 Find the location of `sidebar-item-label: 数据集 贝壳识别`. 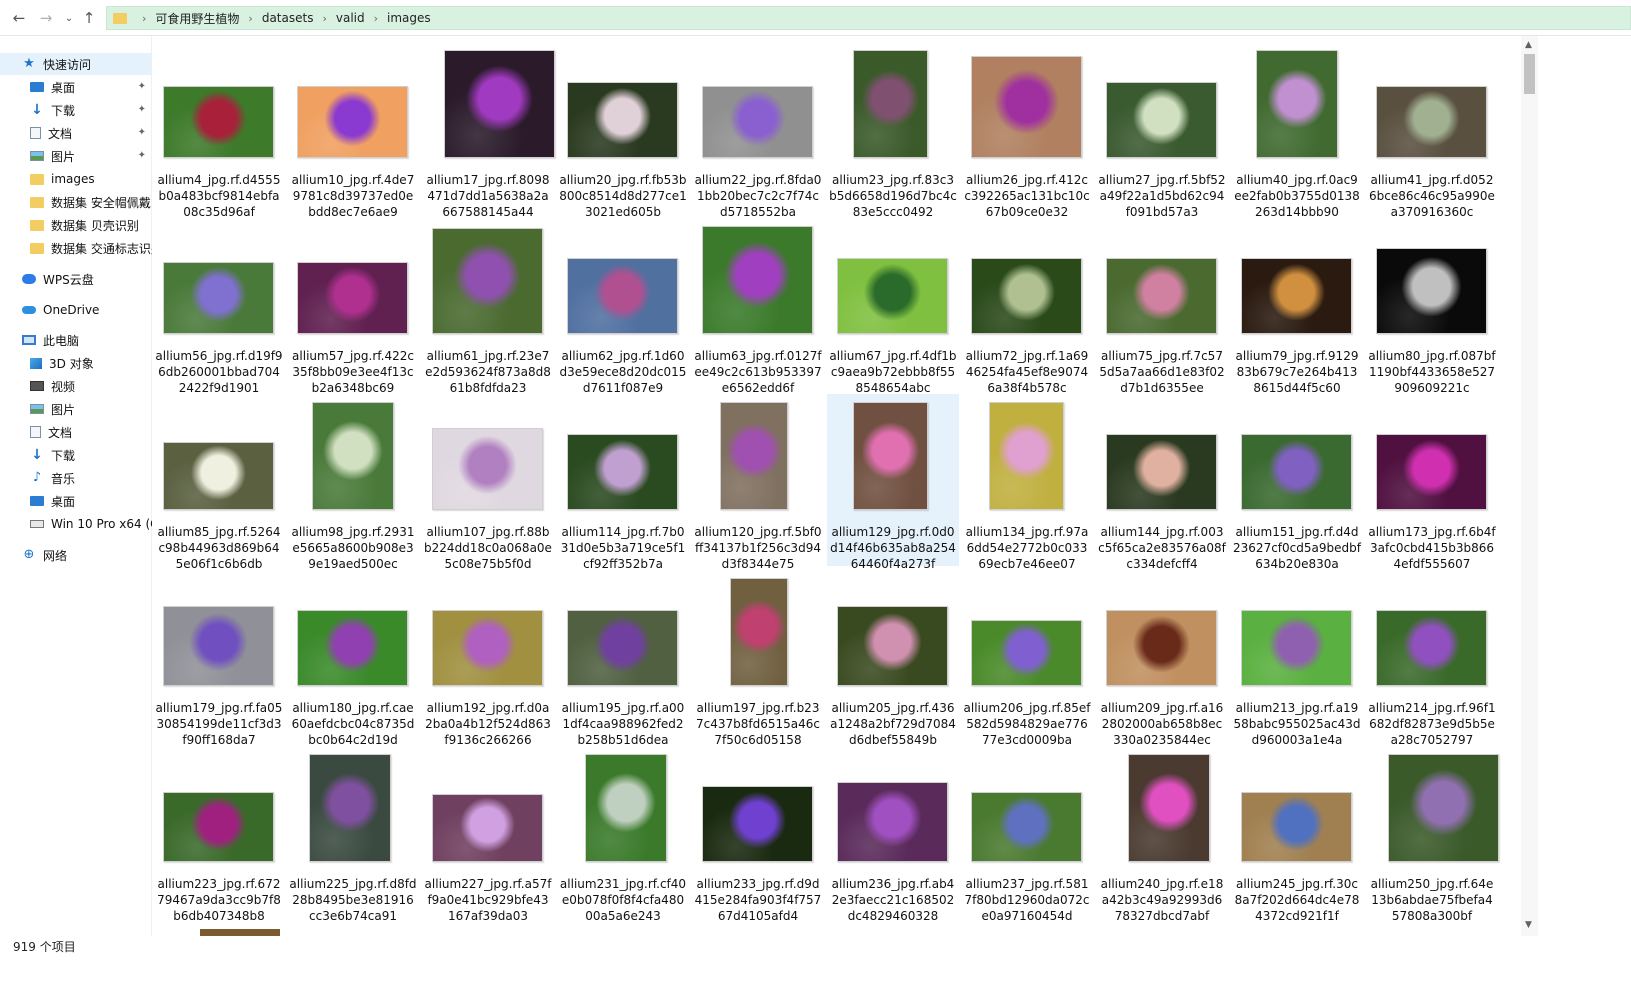

sidebar-item-label: 数据集 贝壳识别 is located at coordinates (95, 225).